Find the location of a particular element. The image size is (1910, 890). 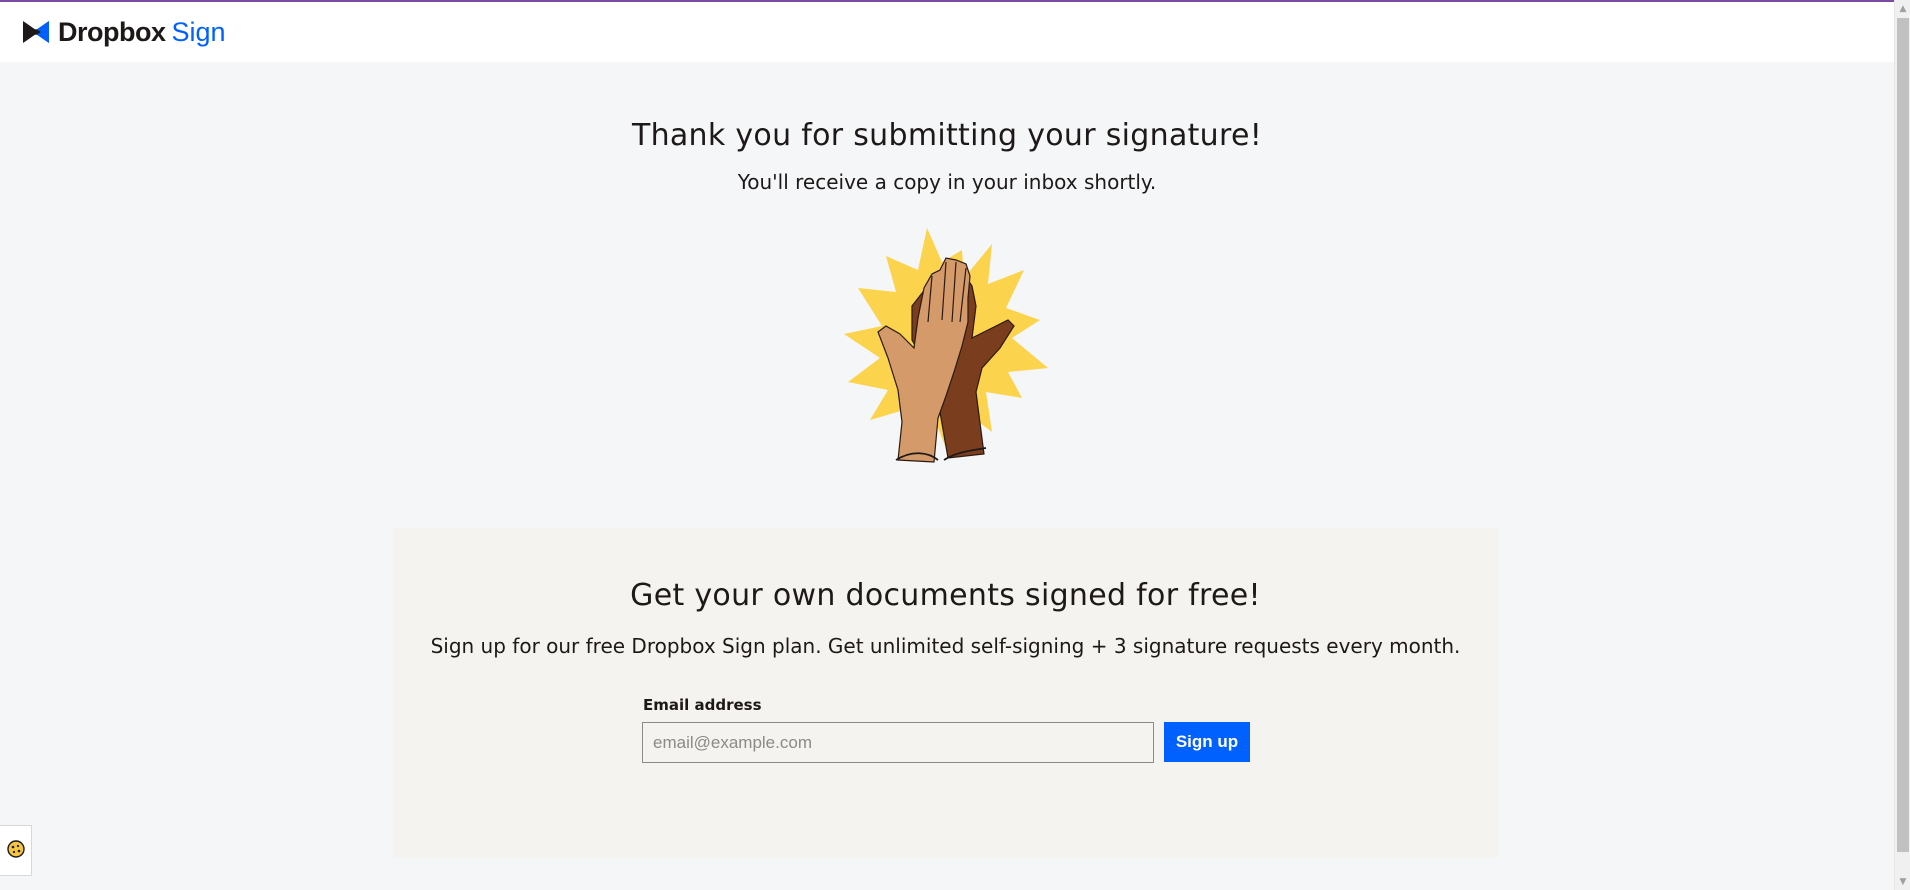

email-field is located at coordinates (898, 742).